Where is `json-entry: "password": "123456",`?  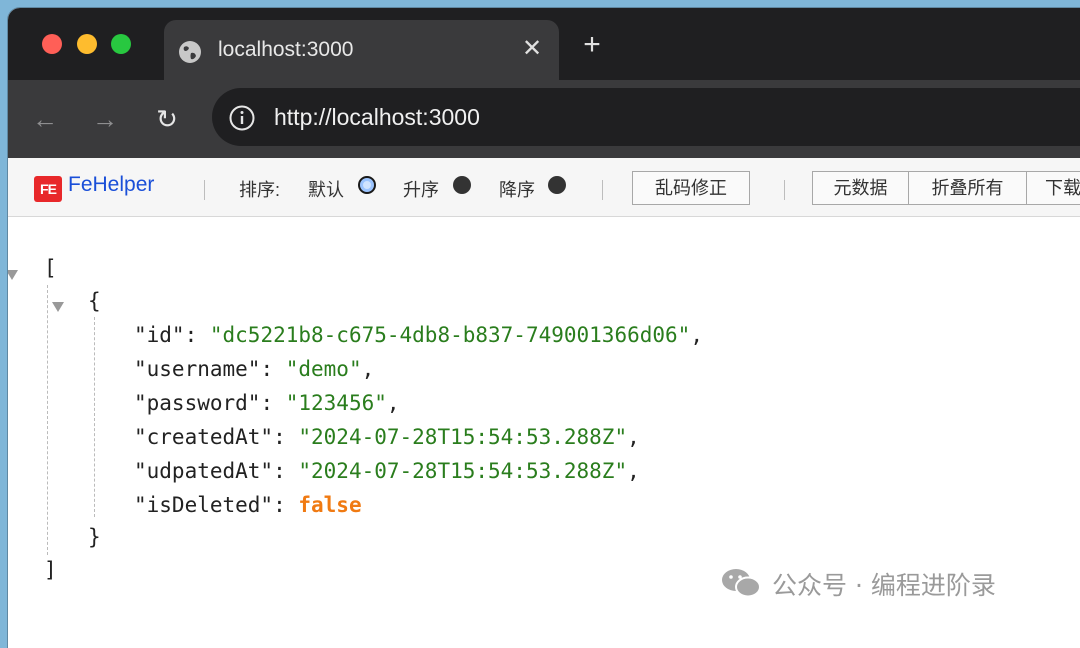 json-entry: "password": "123456", is located at coordinates (267, 403).